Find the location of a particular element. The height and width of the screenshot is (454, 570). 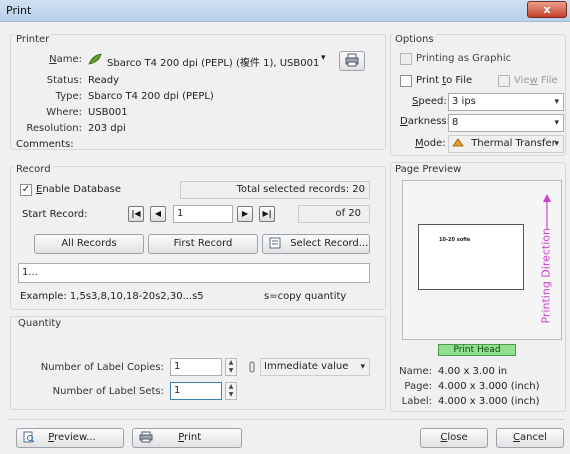

title-bar: Print x is located at coordinates (285, 11).